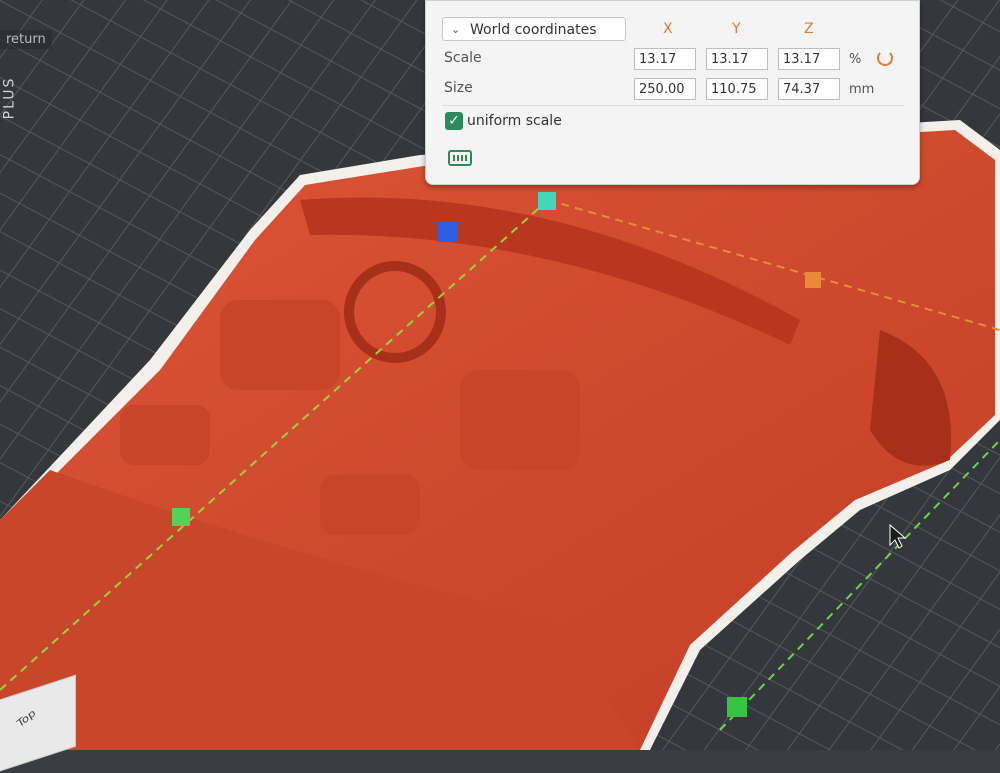 Image resolution: width=1000 pixels, height=773 pixels. Describe the element at coordinates (463, 58) in the screenshot. I see `scale-label: Scale` at that location.